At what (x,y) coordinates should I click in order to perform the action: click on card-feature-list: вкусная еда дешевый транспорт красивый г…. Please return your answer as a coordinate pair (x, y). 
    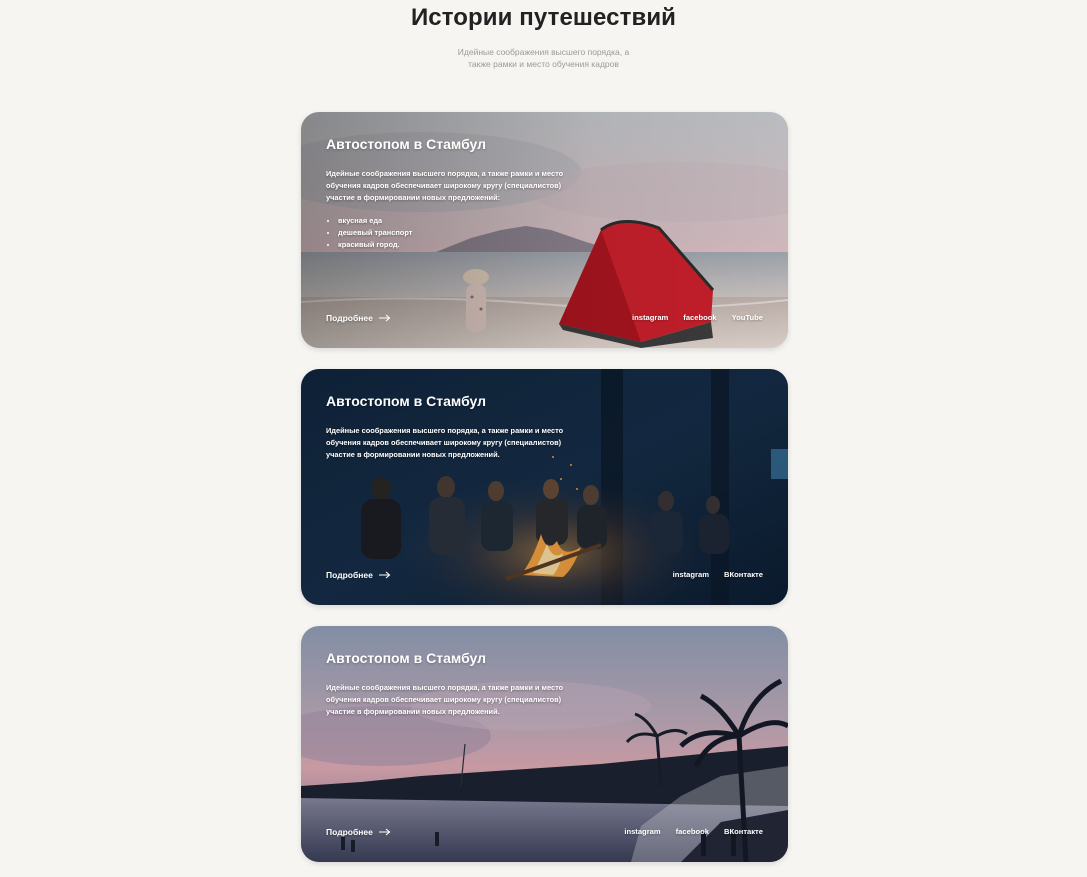
    Looking at the image, I should click on (446, 233).